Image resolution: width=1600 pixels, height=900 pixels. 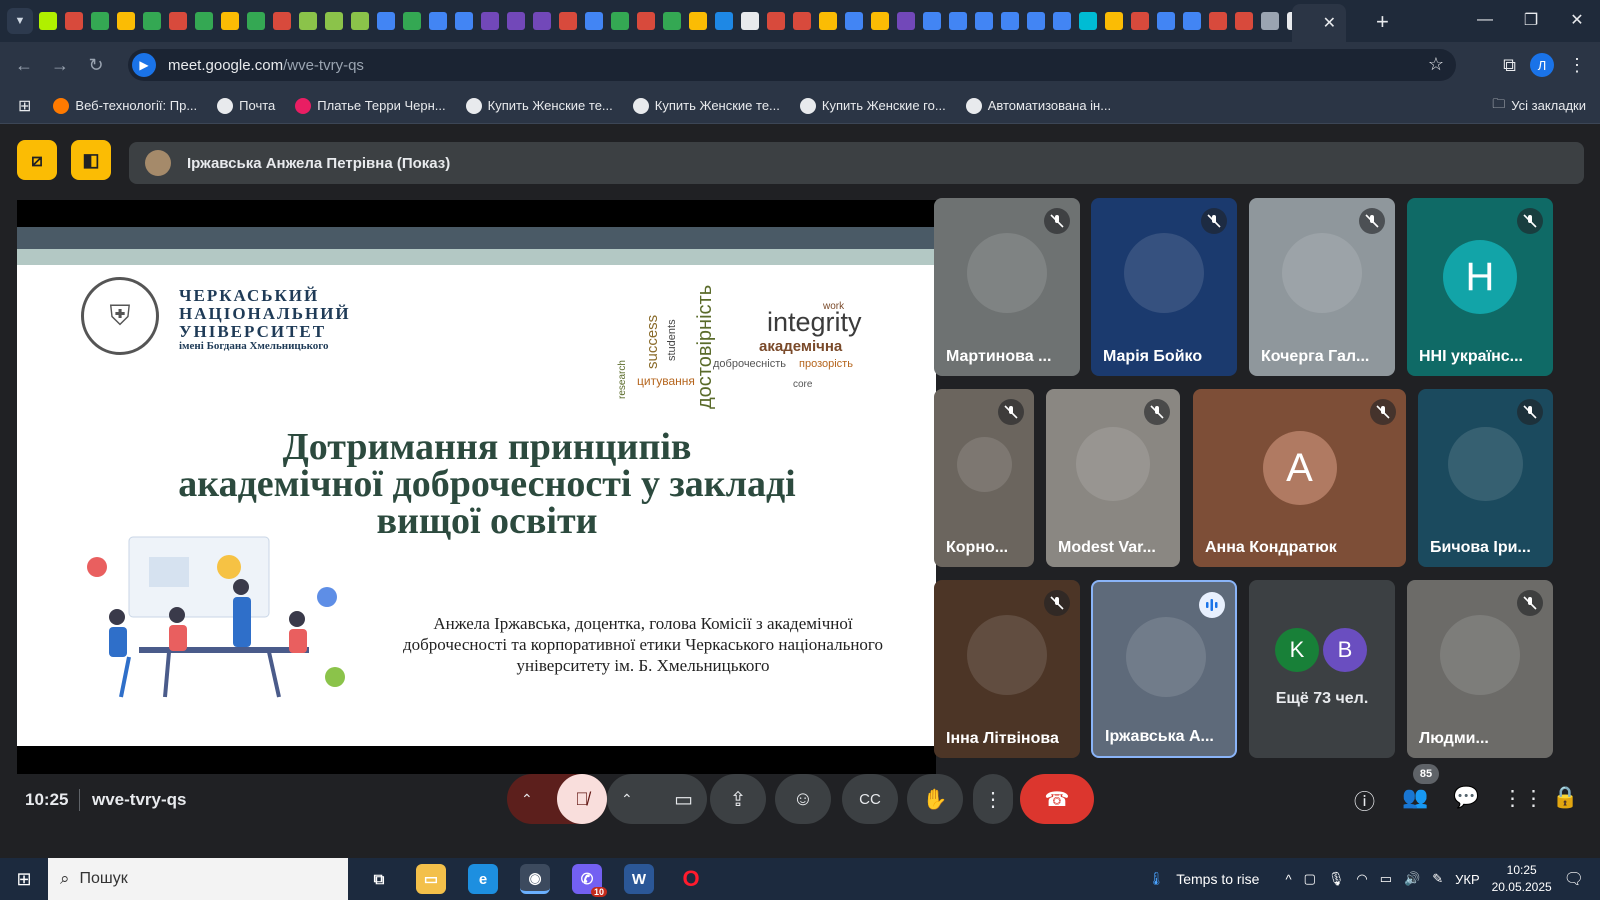 I want to click on file-explorer-icon: ▭, so click(x=431, y=879).